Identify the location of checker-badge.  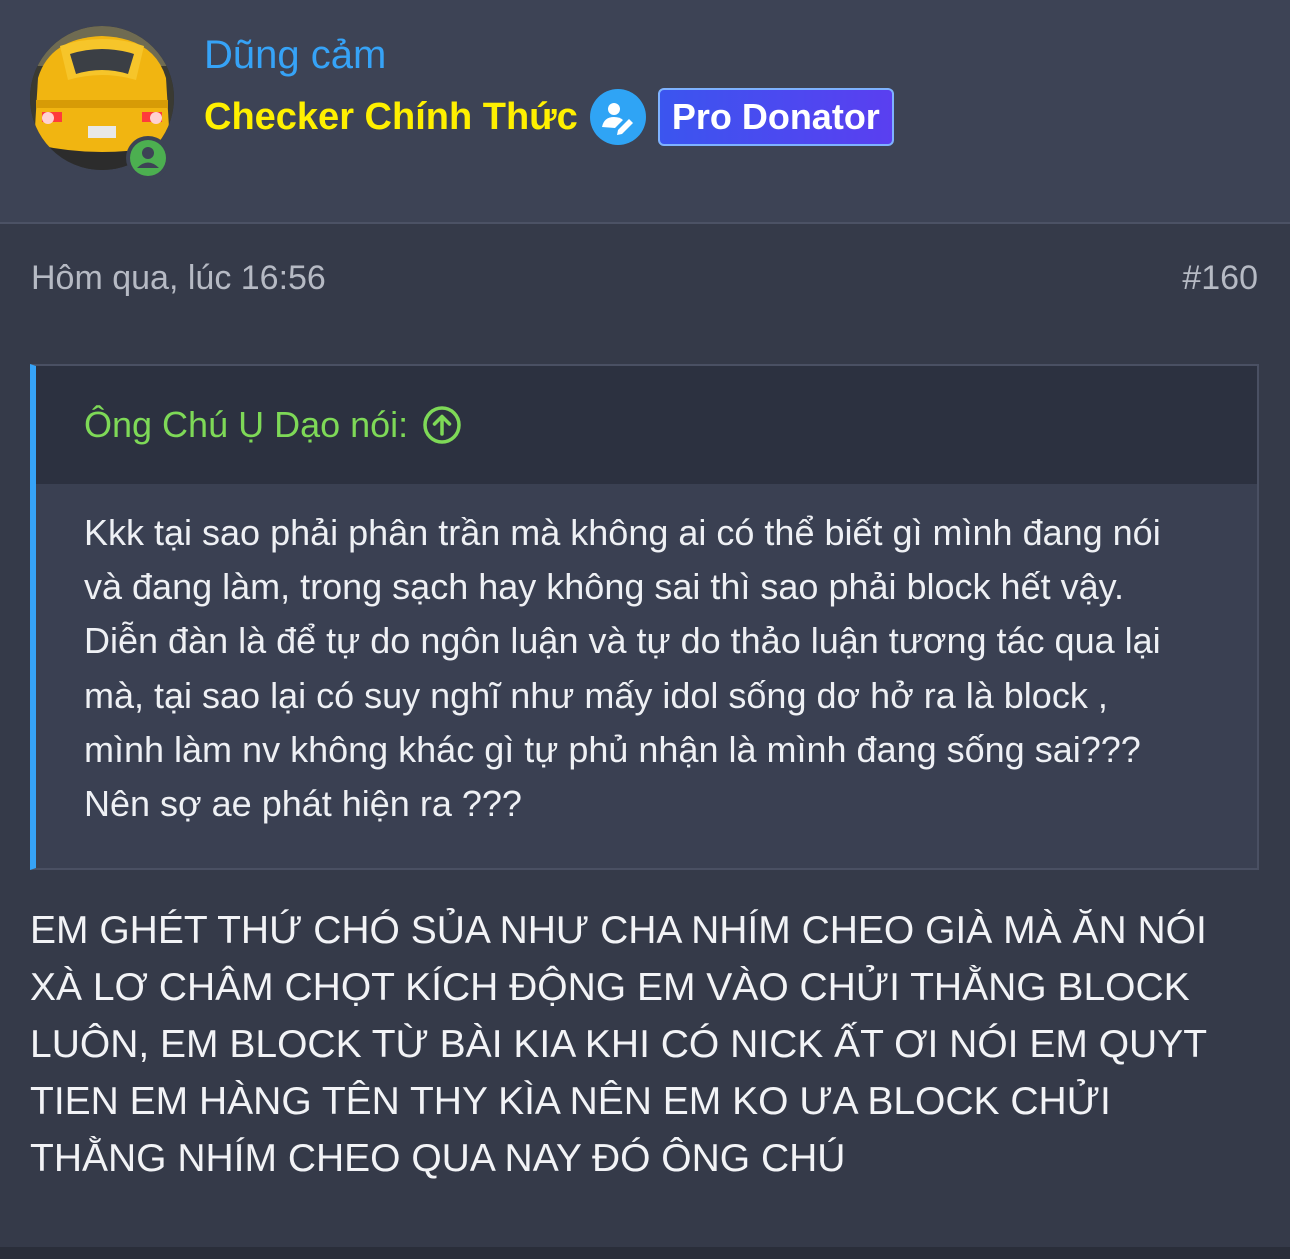
(617, 117).